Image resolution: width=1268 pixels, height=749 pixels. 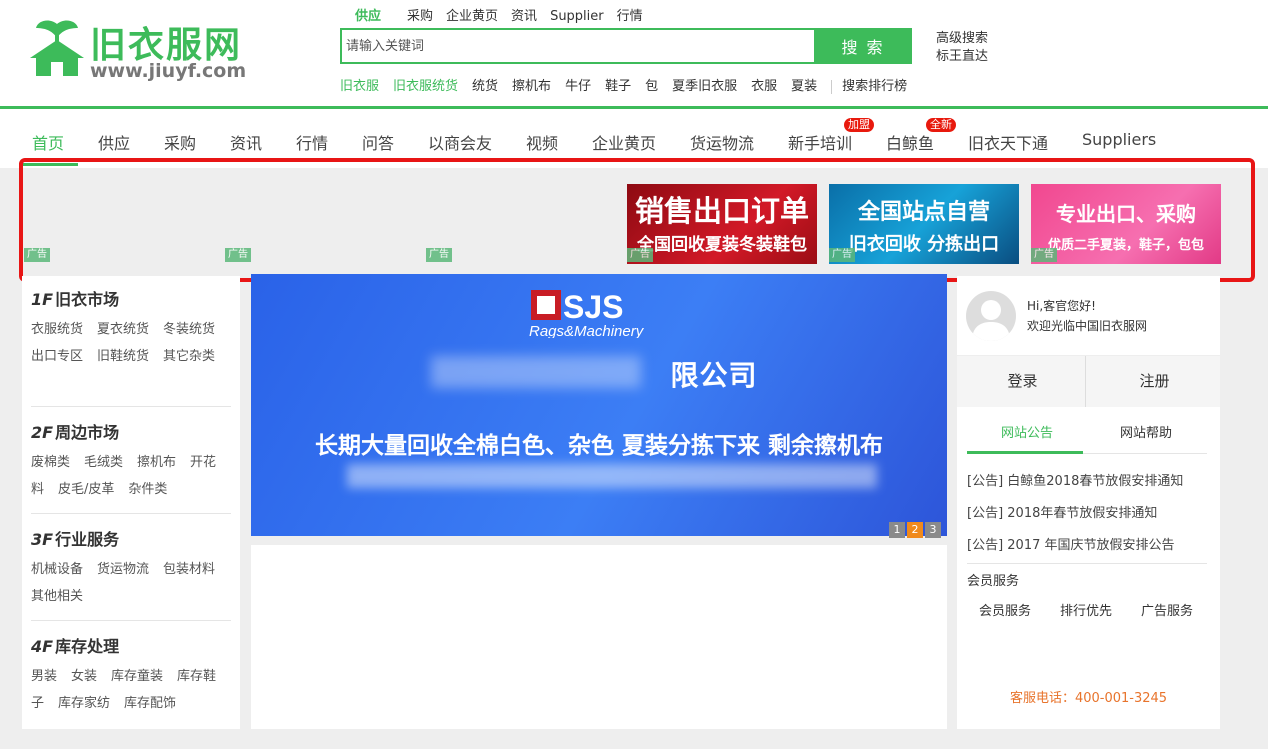 I want to click on search-ranking-link: 搜索排行榜, so click(x=874, y=86).